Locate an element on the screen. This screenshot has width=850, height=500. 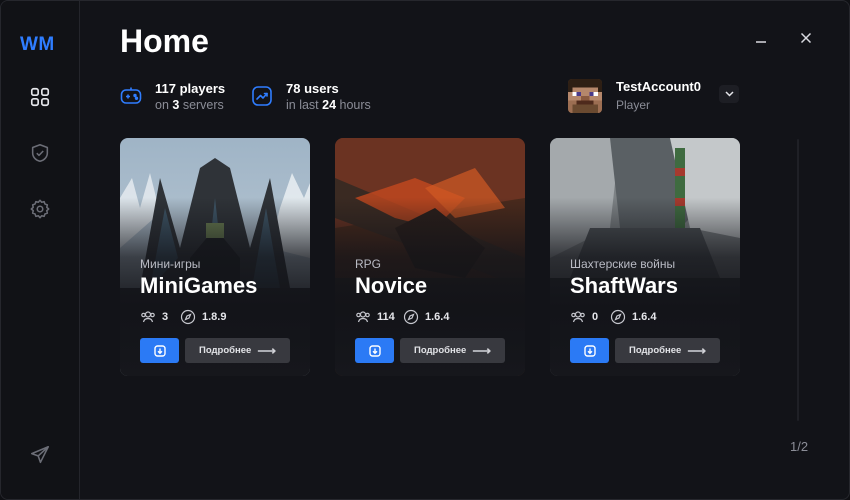
scrollbar is located at coordinates (798, 280).